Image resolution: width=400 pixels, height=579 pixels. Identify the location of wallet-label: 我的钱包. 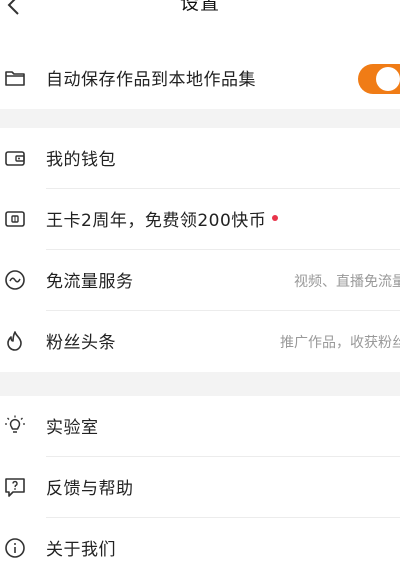
(81, 160).